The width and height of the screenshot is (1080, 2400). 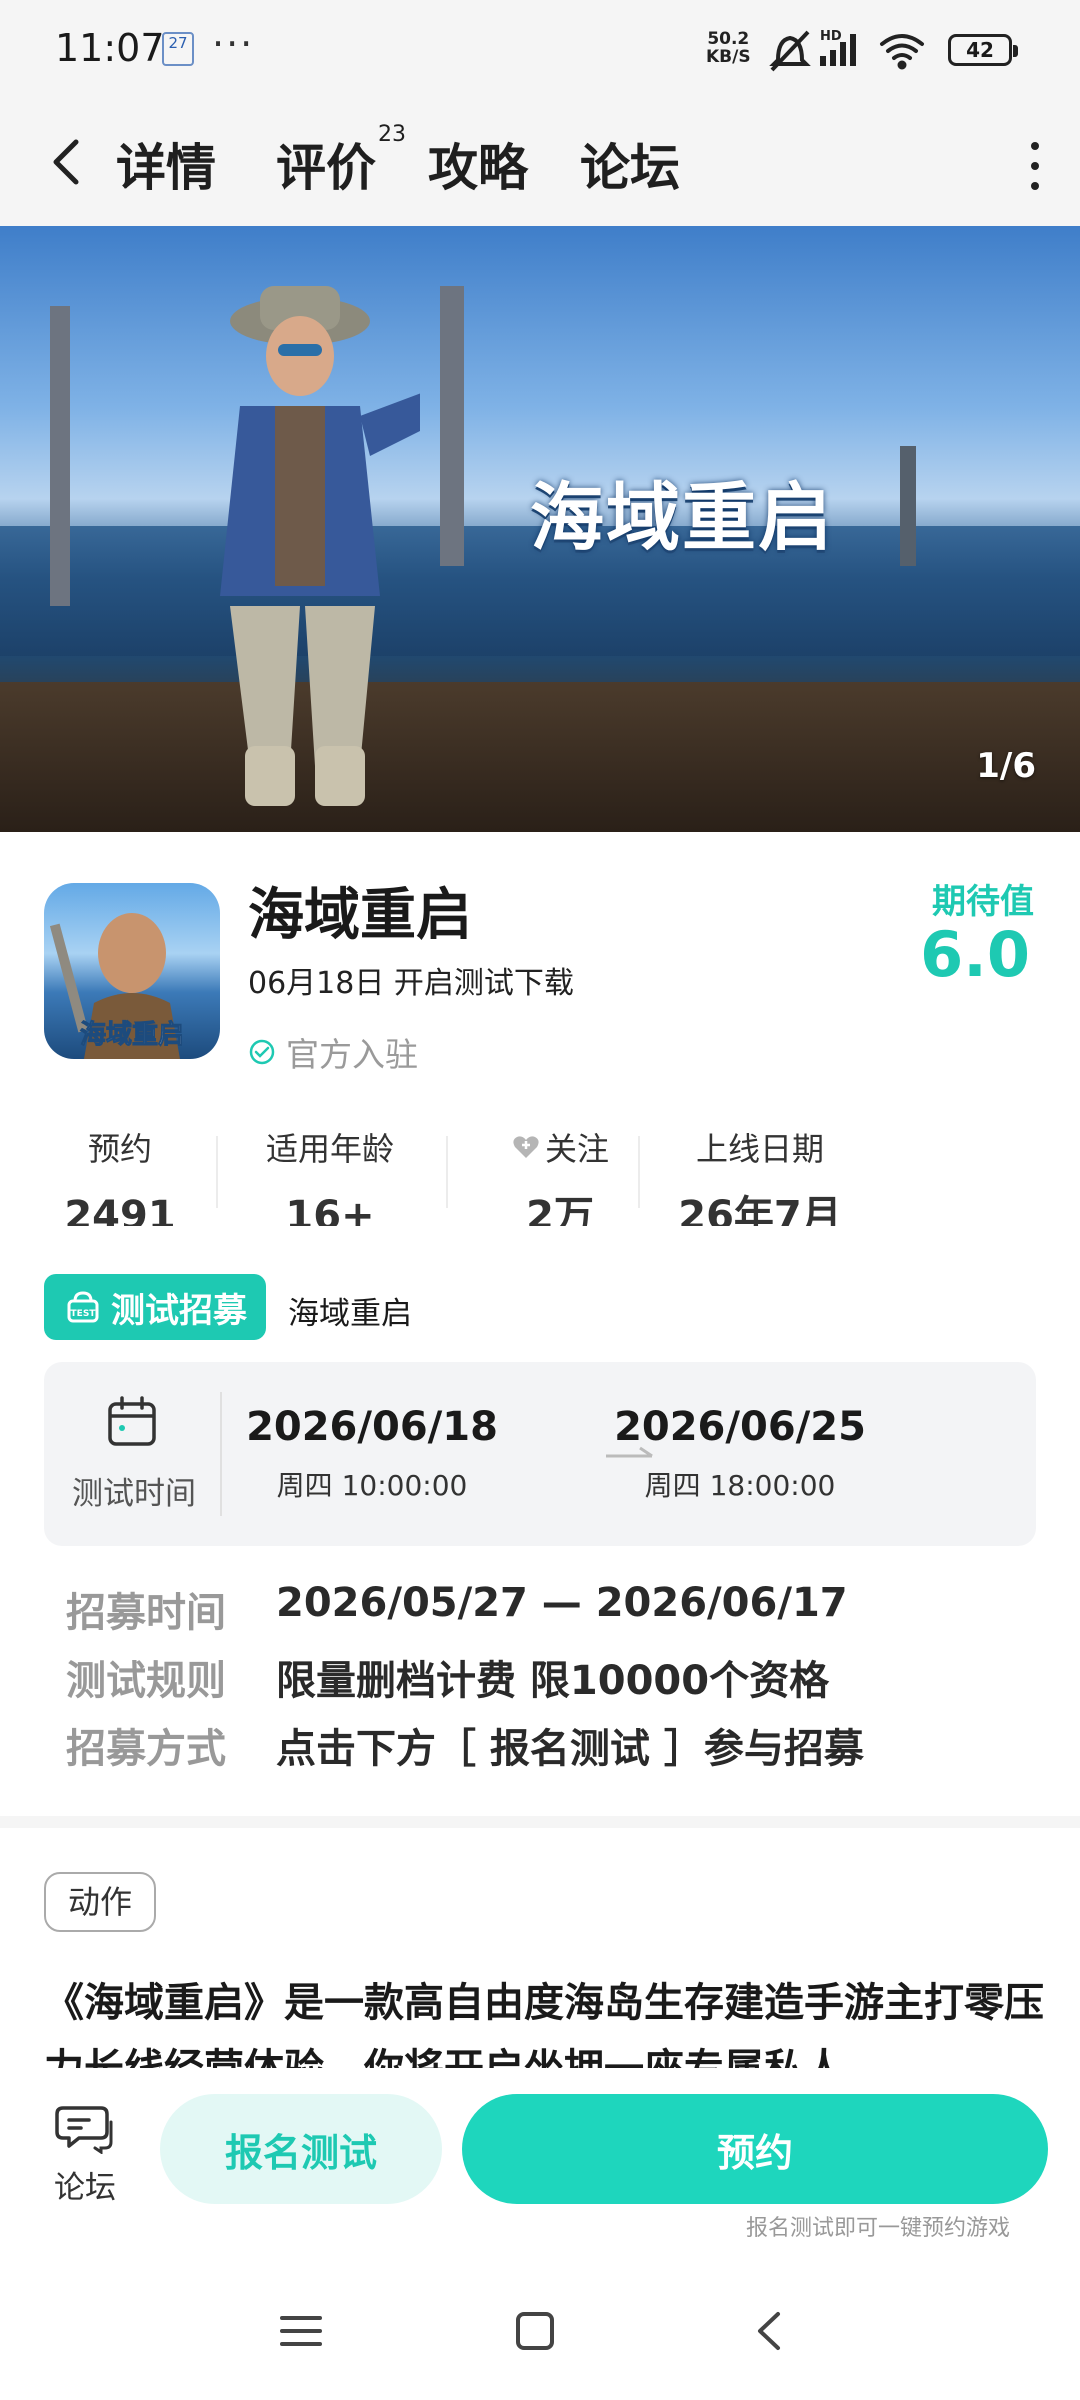 I want to click on reserve-button: 预约, so click(x=755, y=2149).